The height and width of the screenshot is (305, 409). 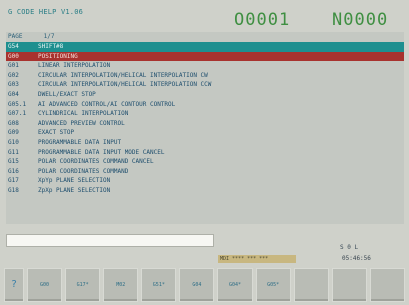 What do you see at coordinates (13, 94) in the screenshot?
I see `gcode-code: G04` at bounding box center [13, 94].